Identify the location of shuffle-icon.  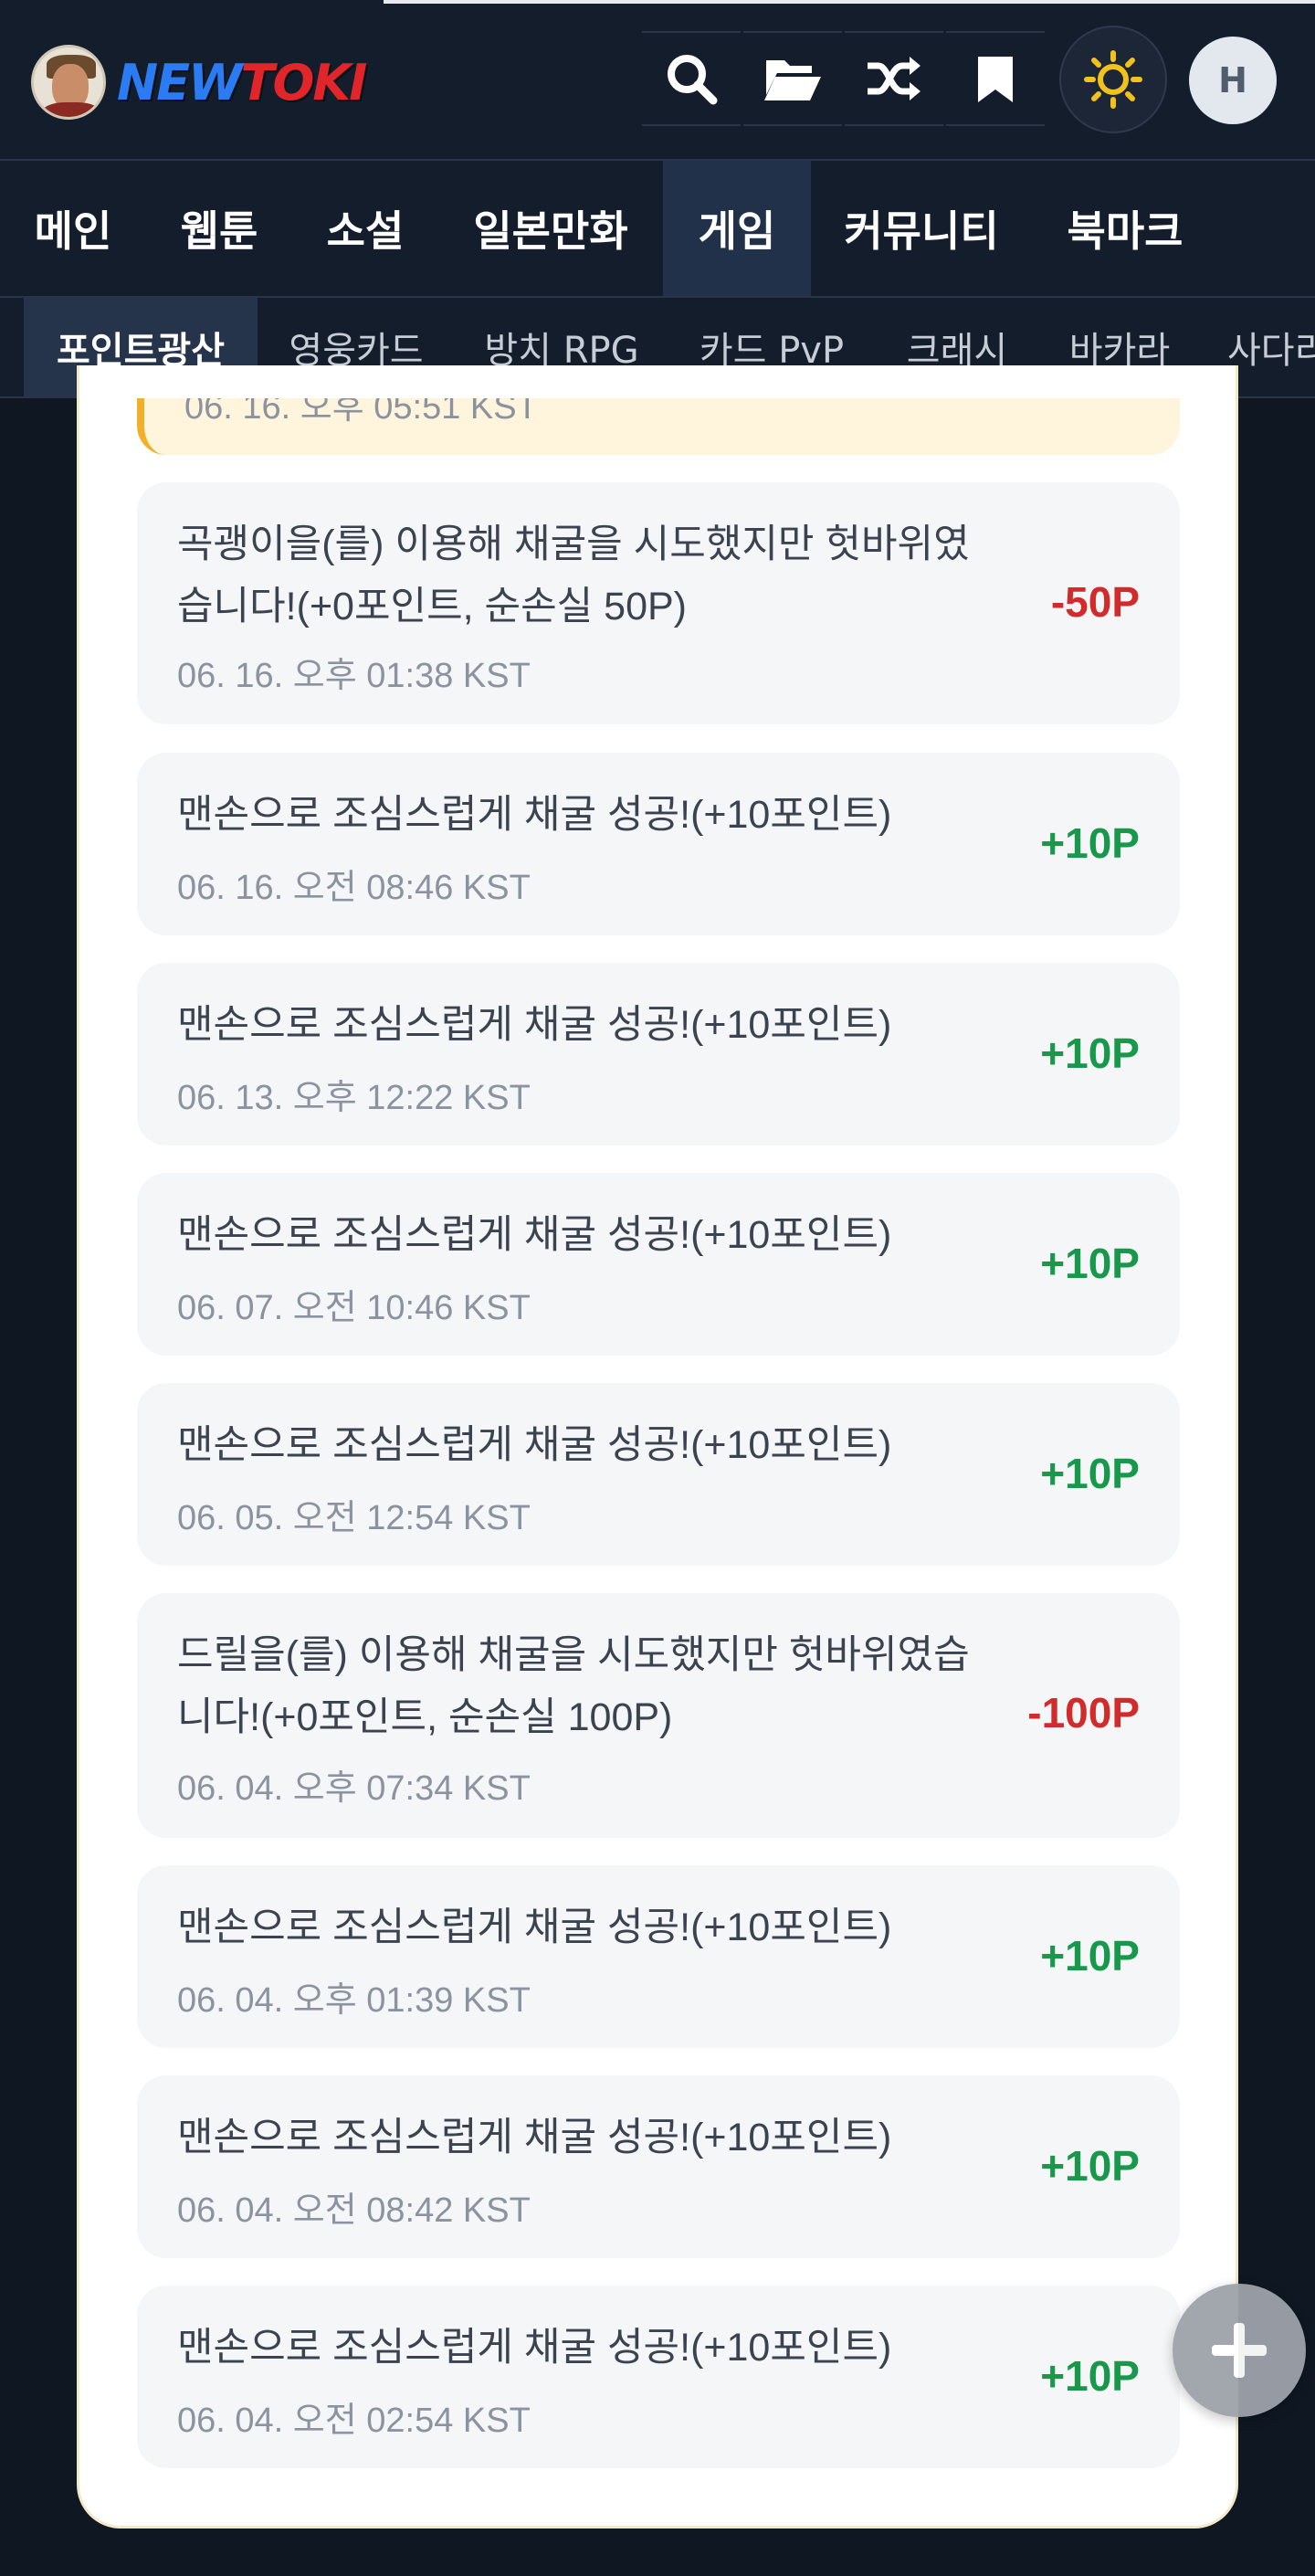
(894, 78).